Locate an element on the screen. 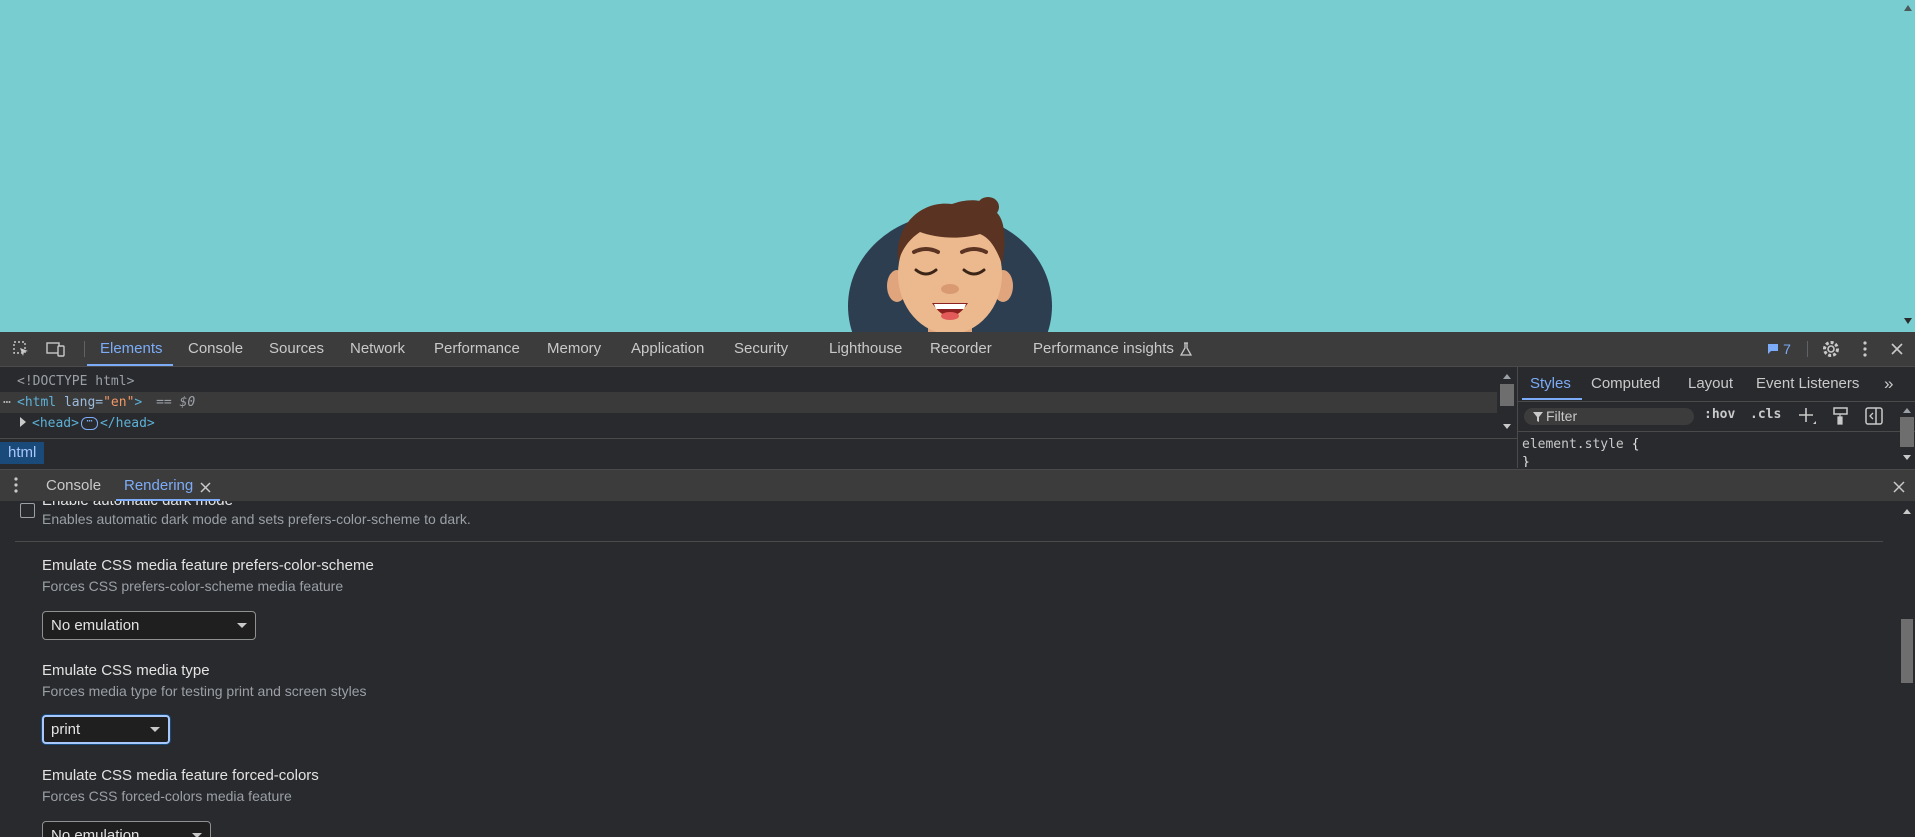 The image size is (1915, 837). doctype-text: <!DOCTYPE html> is located at coordinates (76, 381).